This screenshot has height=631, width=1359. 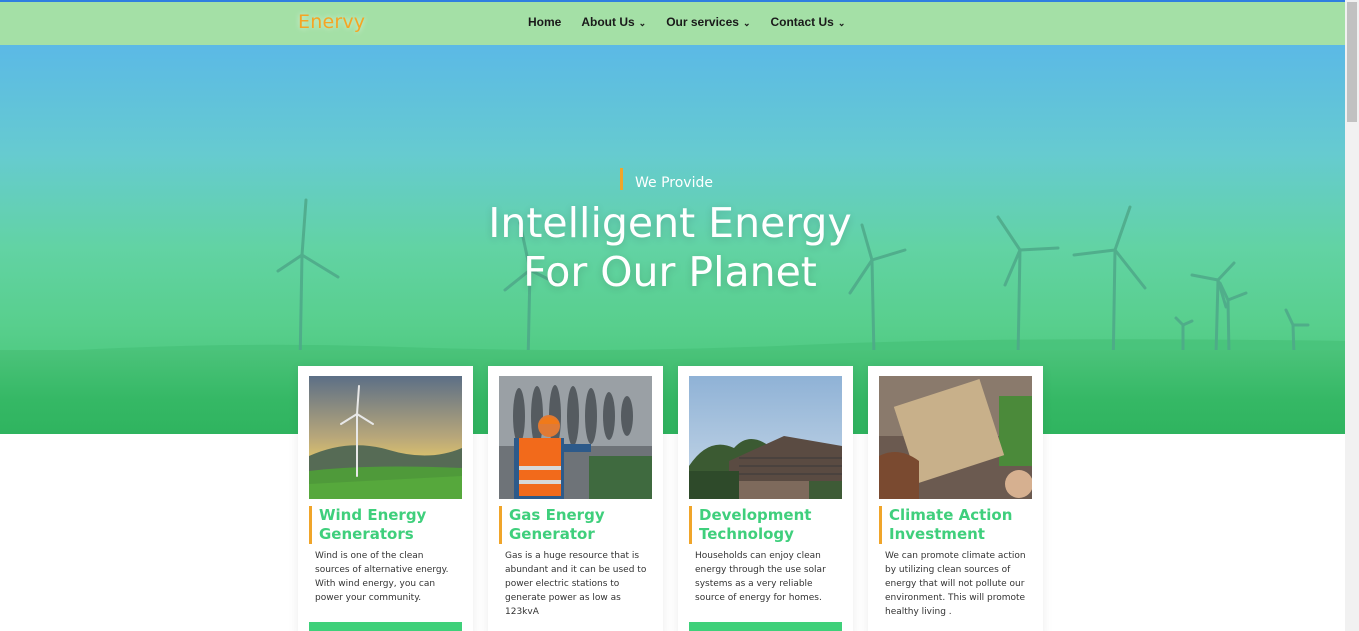 What do you see at coordinates (955, 437) in the screenshot?
I see `save-our-future-protest-photo` at bounding box center [955, 437].